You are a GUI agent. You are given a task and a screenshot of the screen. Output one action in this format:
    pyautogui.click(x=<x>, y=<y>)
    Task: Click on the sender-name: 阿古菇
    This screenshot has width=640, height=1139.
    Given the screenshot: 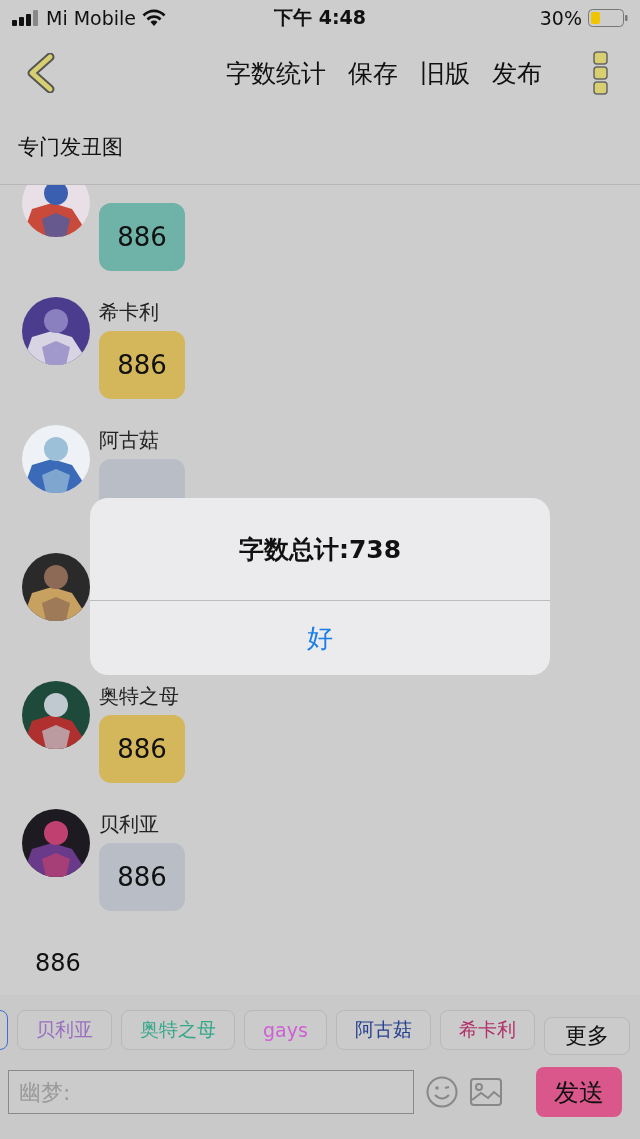 What is the action you would take?
    pyautogui.click(x=129, y=439)
    